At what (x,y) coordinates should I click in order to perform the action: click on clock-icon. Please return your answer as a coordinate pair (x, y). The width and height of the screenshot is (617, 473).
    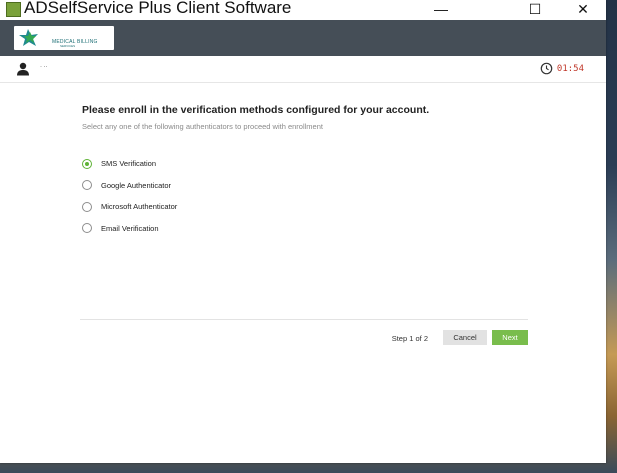
    Looking at the image, I should click on (546, 68).